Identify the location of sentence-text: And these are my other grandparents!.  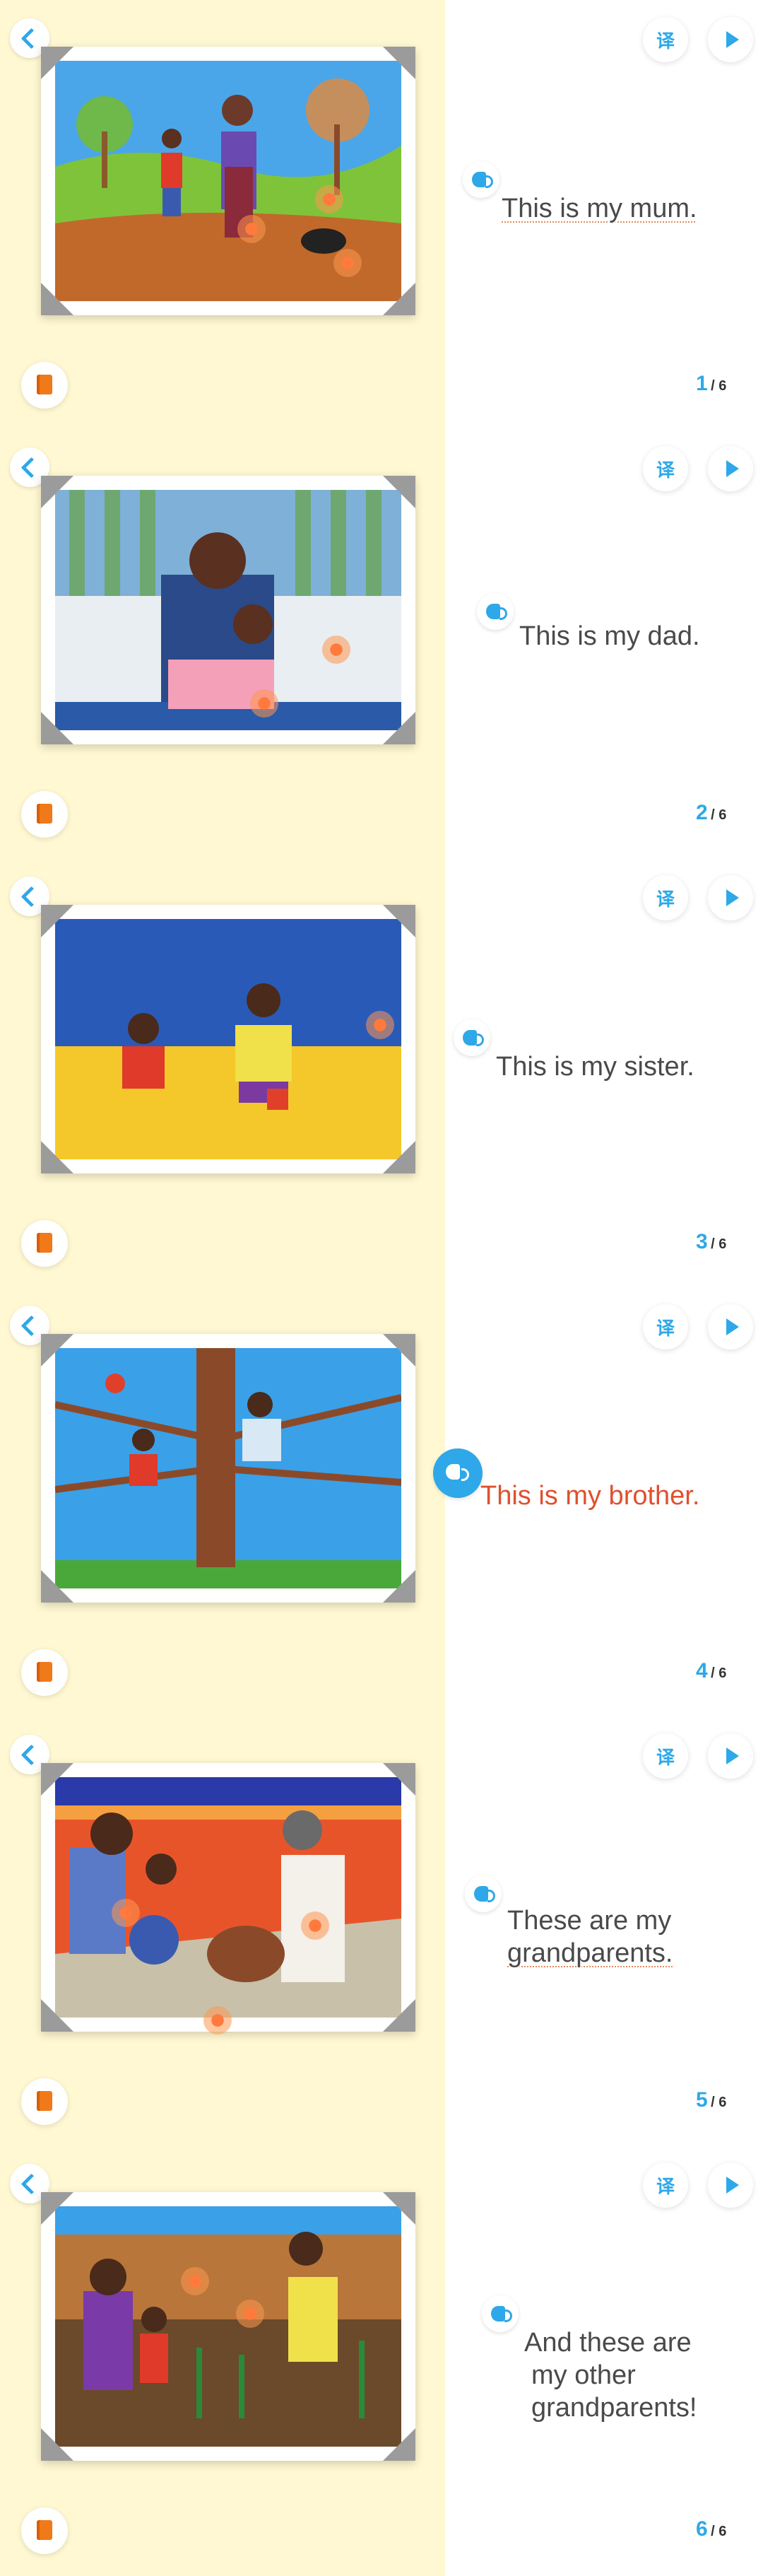
(610, 2375).